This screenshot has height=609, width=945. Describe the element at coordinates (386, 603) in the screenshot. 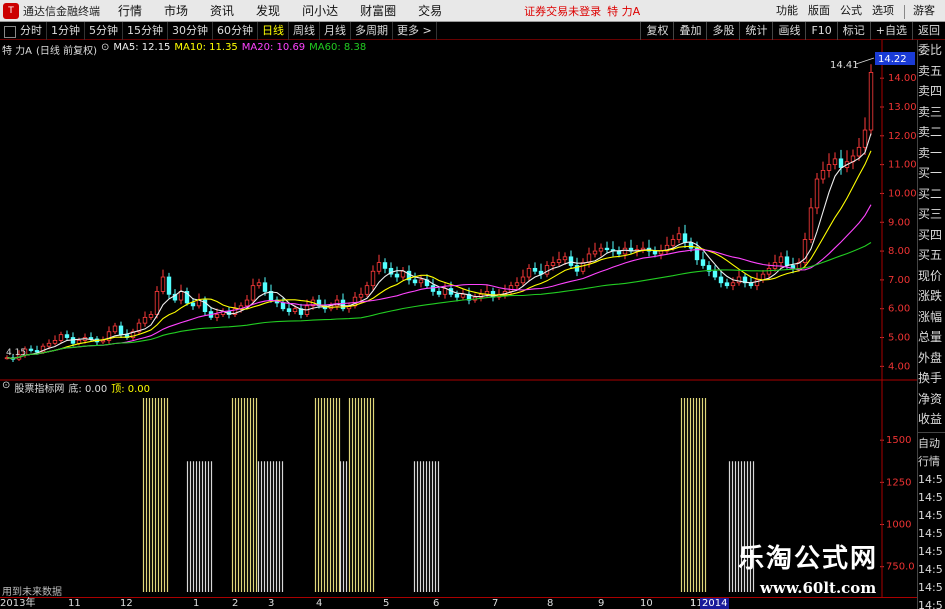

I see `time-axis-label: 5` at that location.